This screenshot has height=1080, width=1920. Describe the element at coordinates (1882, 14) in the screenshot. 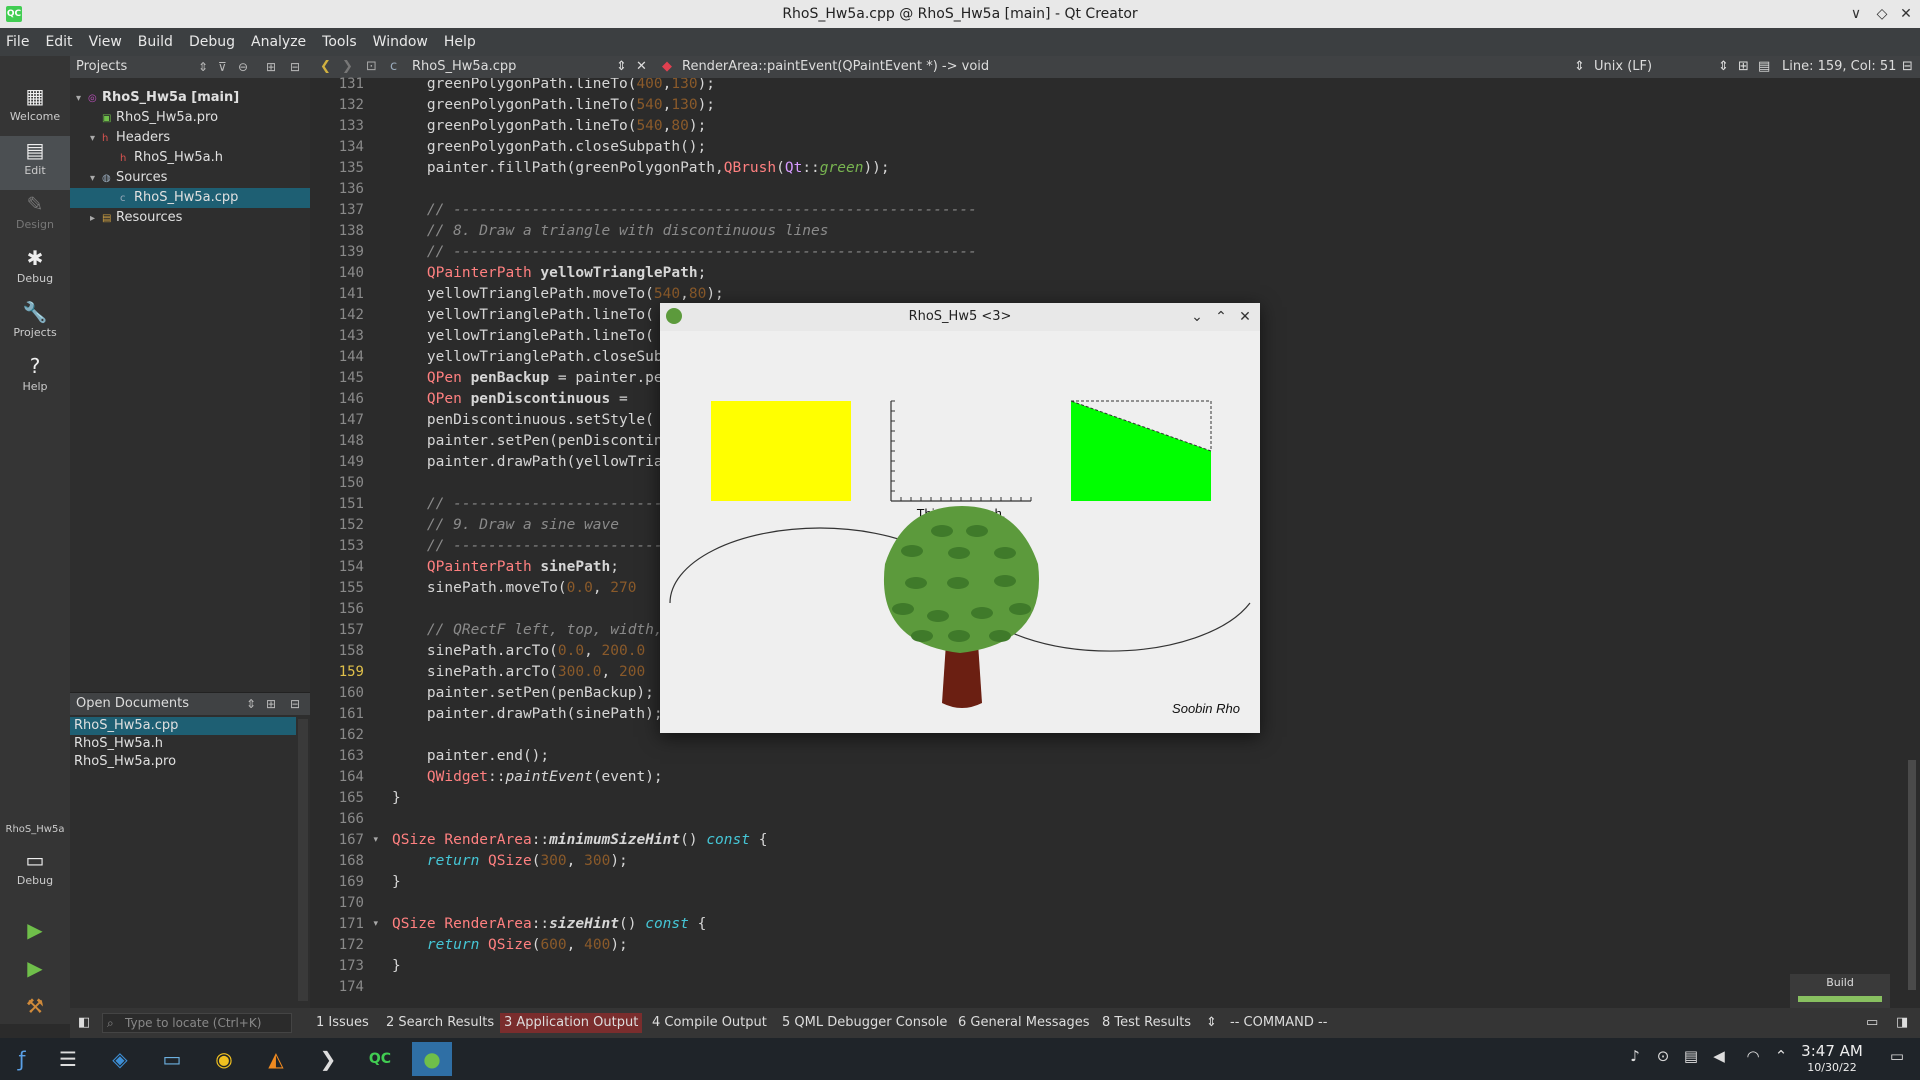

I see `maximize-button: ◇` at that location.